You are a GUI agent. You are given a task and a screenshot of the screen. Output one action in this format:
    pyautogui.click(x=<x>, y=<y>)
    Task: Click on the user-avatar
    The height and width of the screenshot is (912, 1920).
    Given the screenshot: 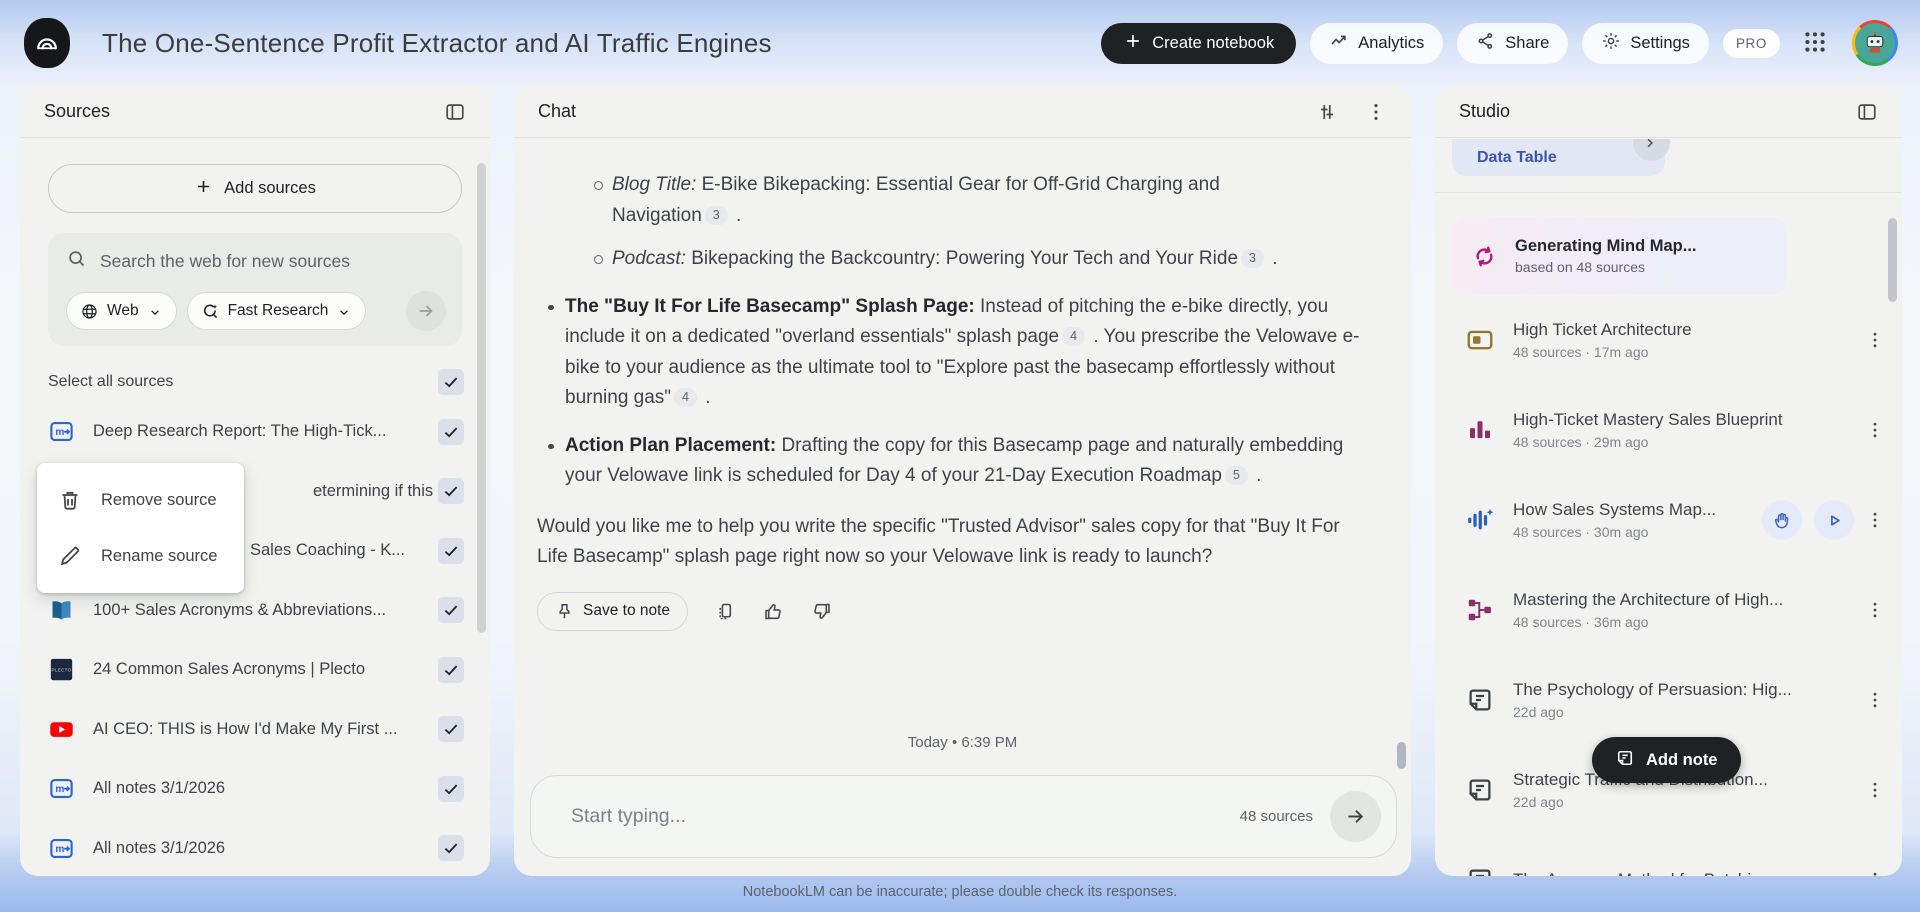 What is the action you would take?
    pyautogui.click(x=1875, y=43)
    